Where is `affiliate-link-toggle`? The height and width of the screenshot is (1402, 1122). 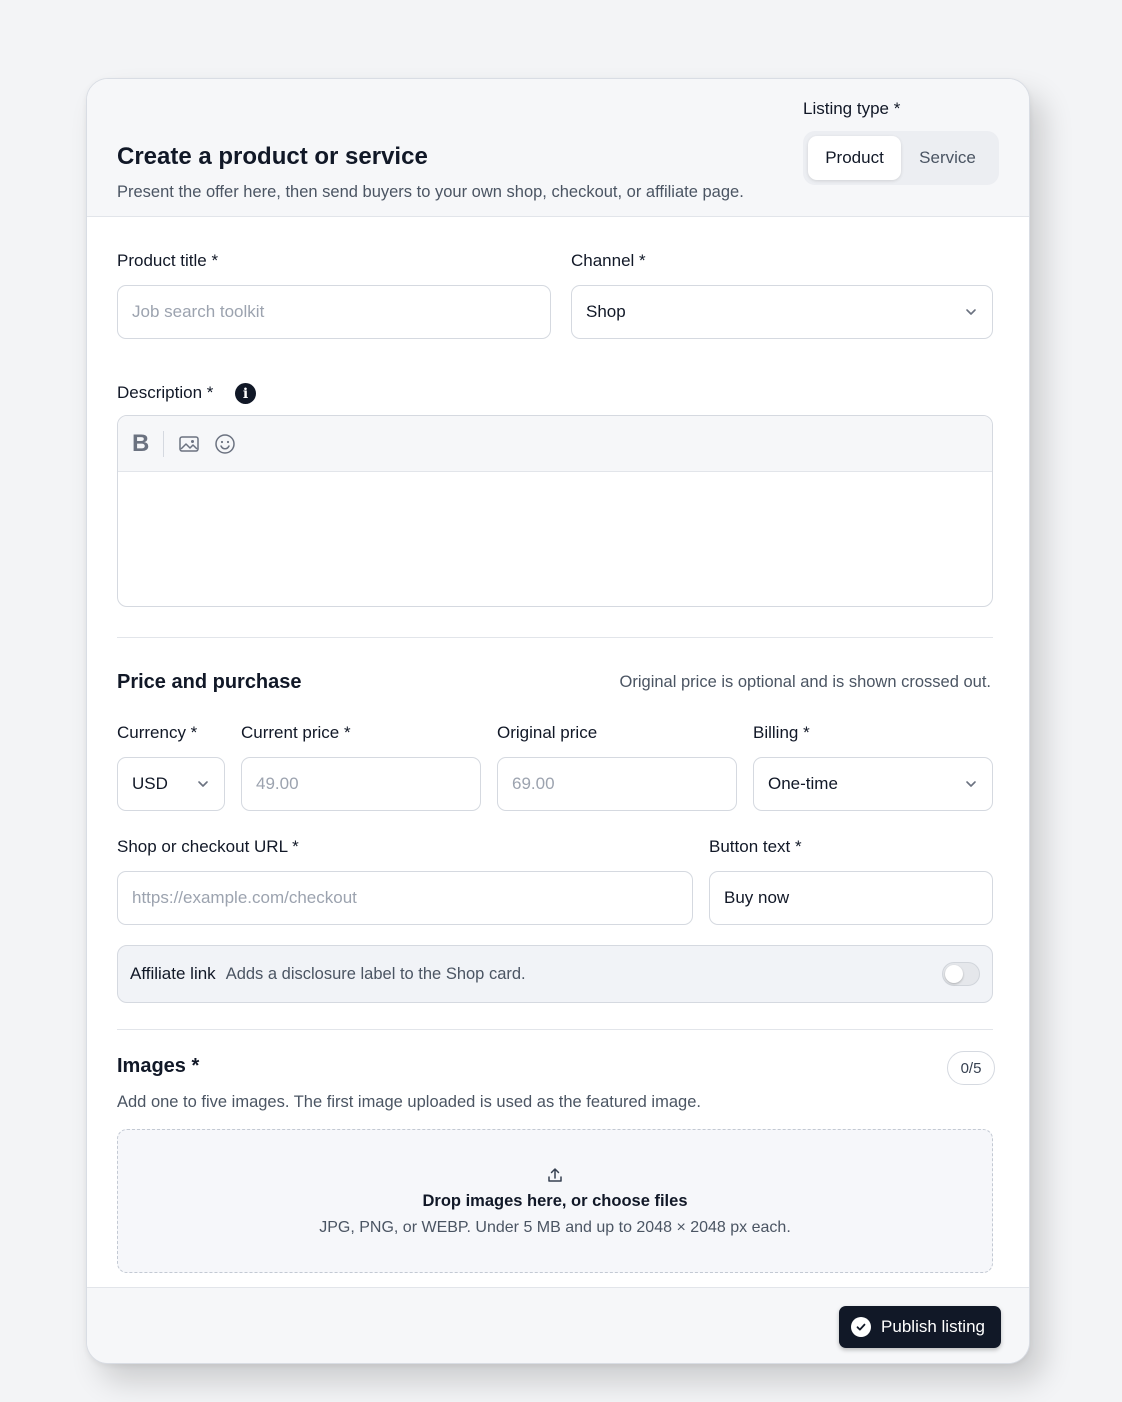
affiliate-link-toggle is located at coordinates (961, 974).